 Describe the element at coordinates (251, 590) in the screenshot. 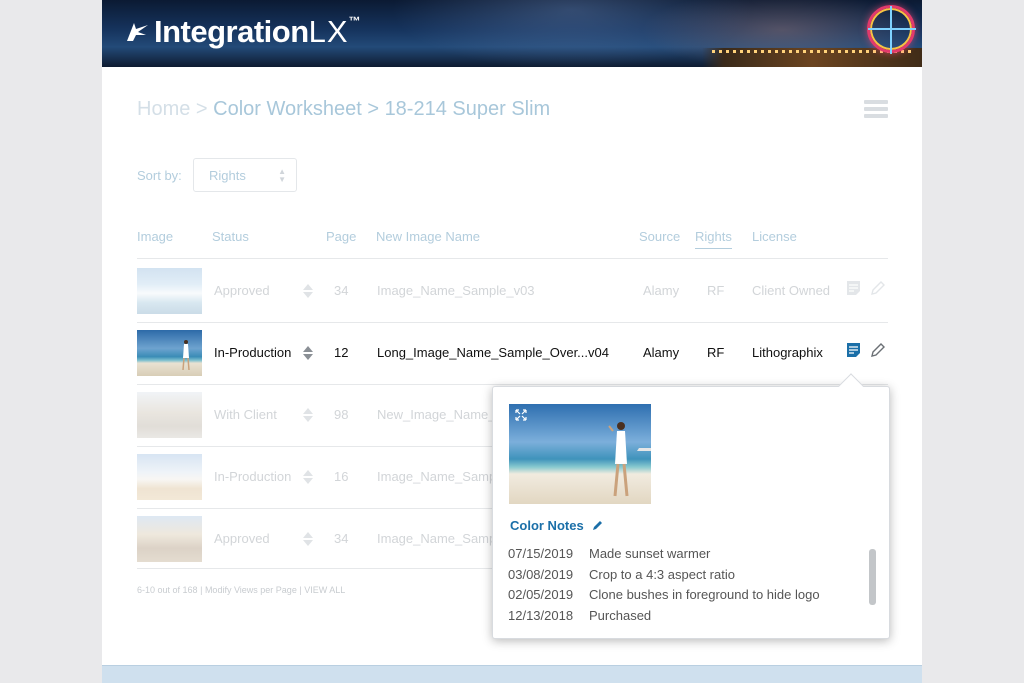

I see `modify-views-link: Modify Views per Page` at that location.